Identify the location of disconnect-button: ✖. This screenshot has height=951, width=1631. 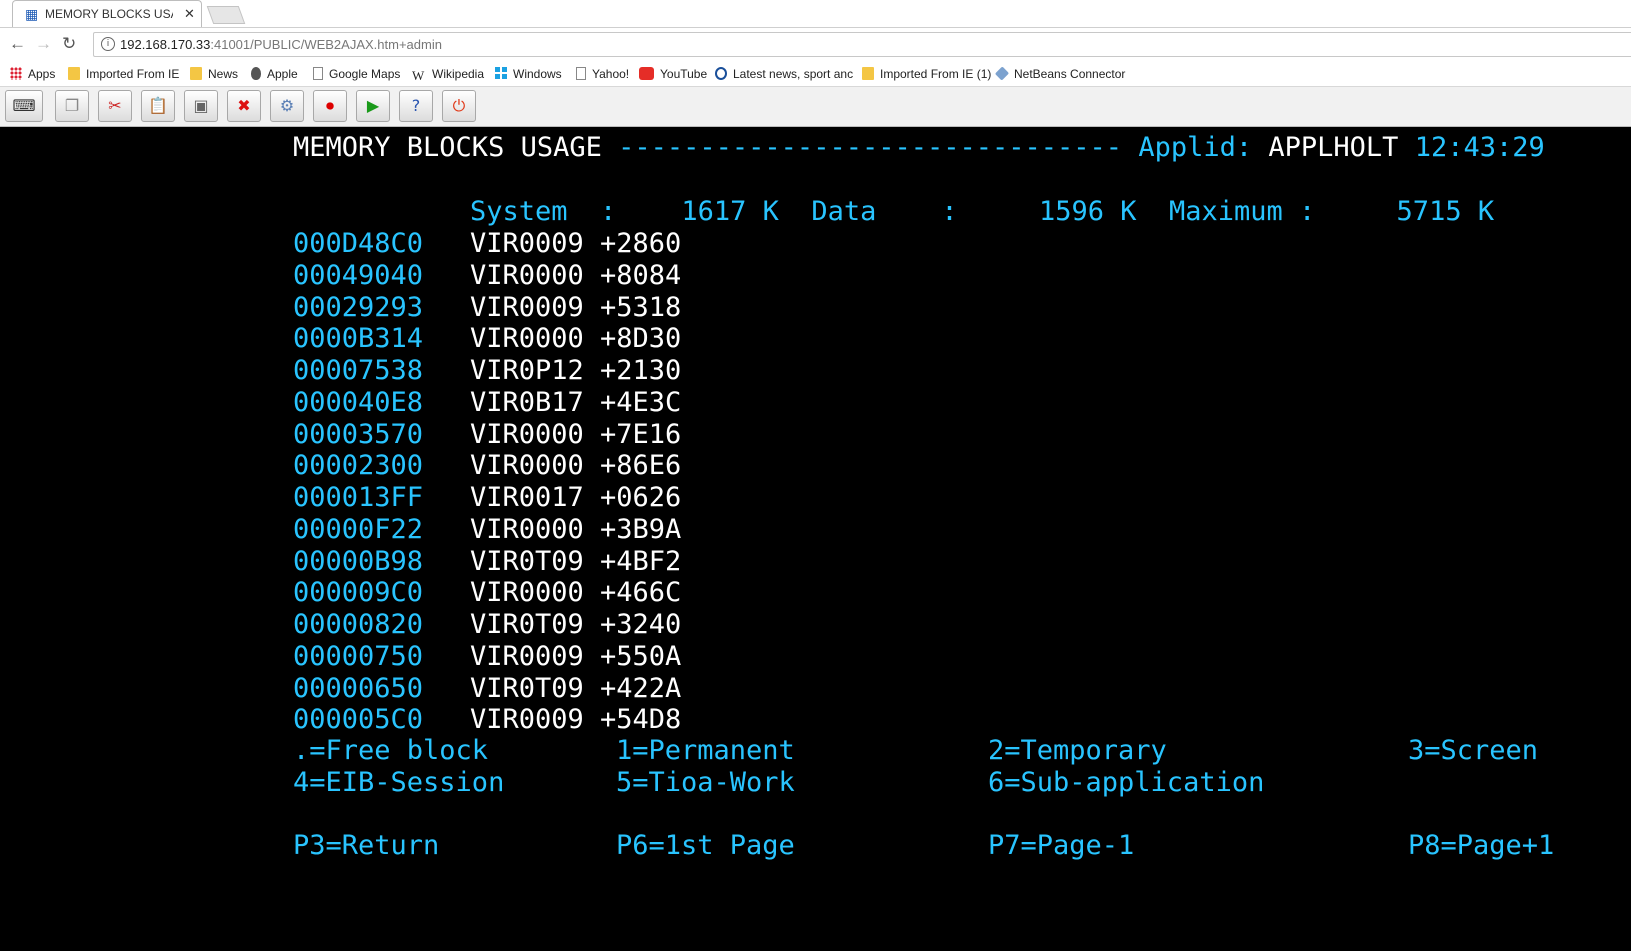
(244, 106).